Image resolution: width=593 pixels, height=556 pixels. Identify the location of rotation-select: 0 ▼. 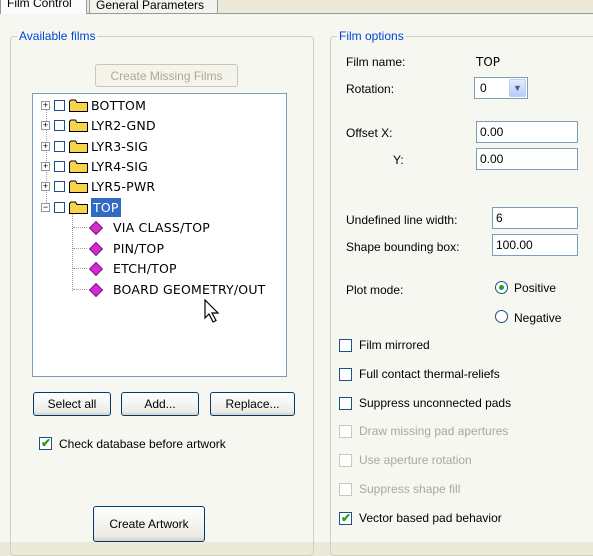
(501, 88).